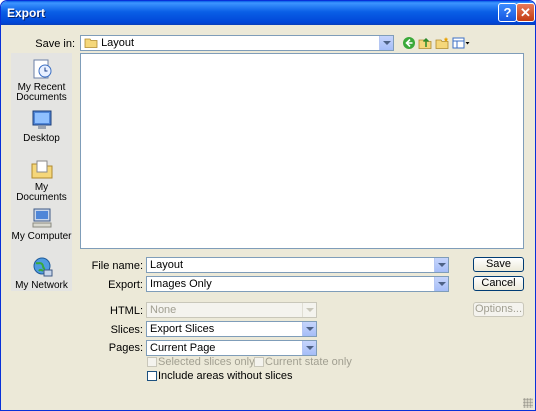  Describe the element at coordinates (126, 330) in the screenshot. I see `slices-label: Slices:` at that location.